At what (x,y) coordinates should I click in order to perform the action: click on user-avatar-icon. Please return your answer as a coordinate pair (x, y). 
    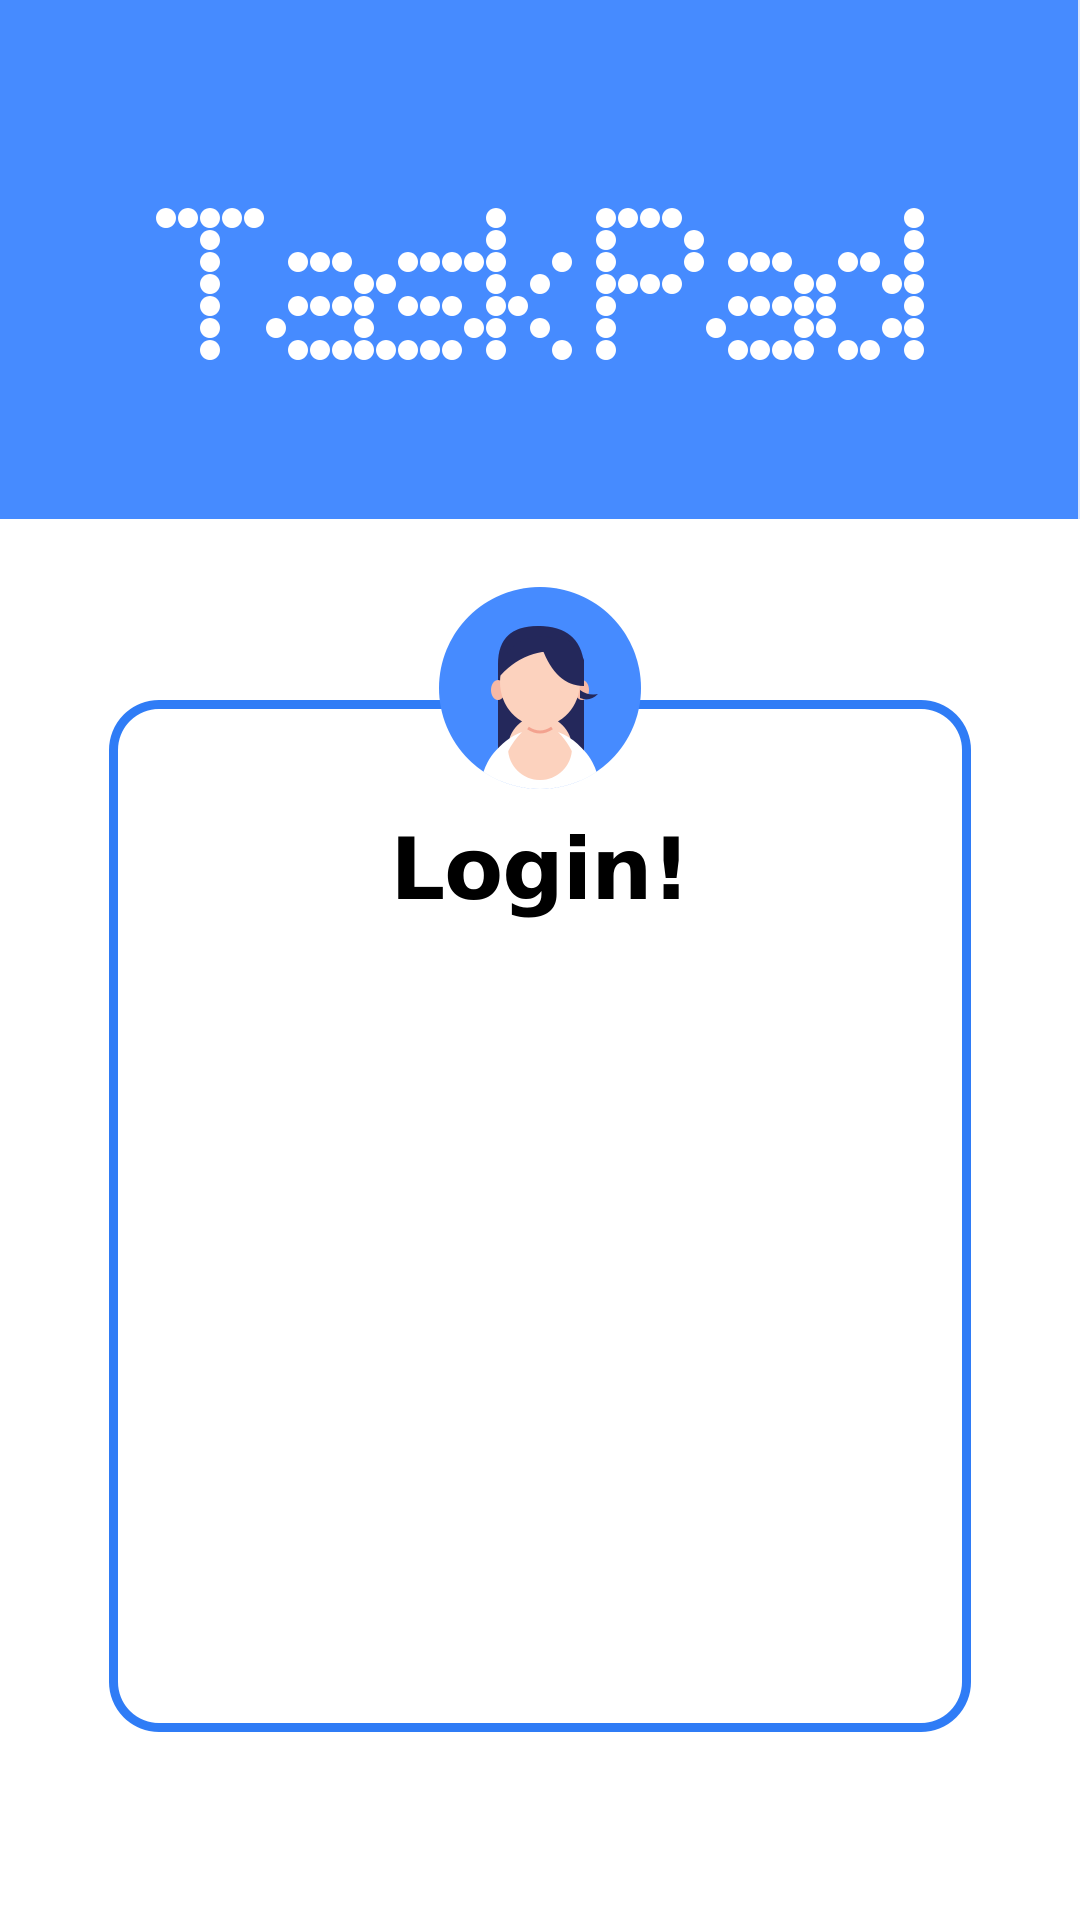
    Looking at the image, I should click on (540, 688).